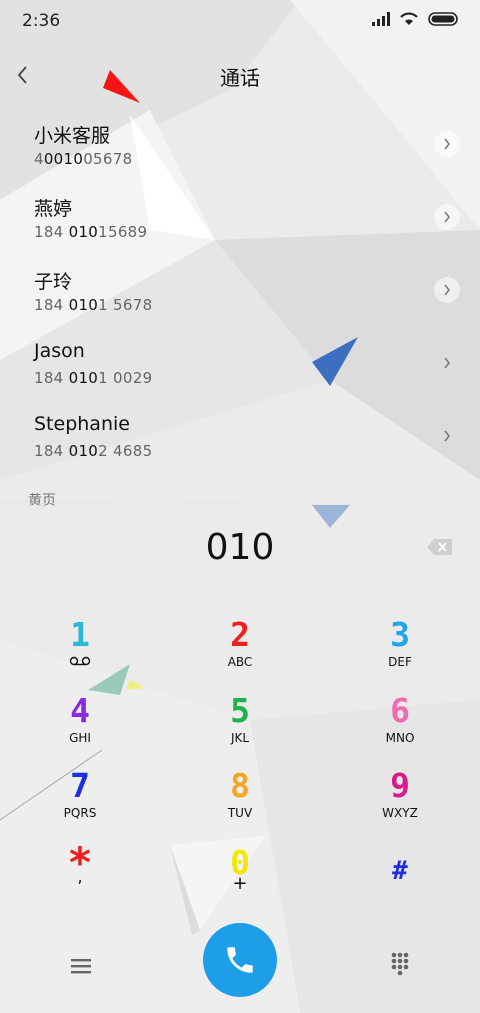 The image size is (480, 1013). What do you see at coordinates (400, 662) in the screenshot?
I see `key-letters: DEF` at bounding box center [400, 662].